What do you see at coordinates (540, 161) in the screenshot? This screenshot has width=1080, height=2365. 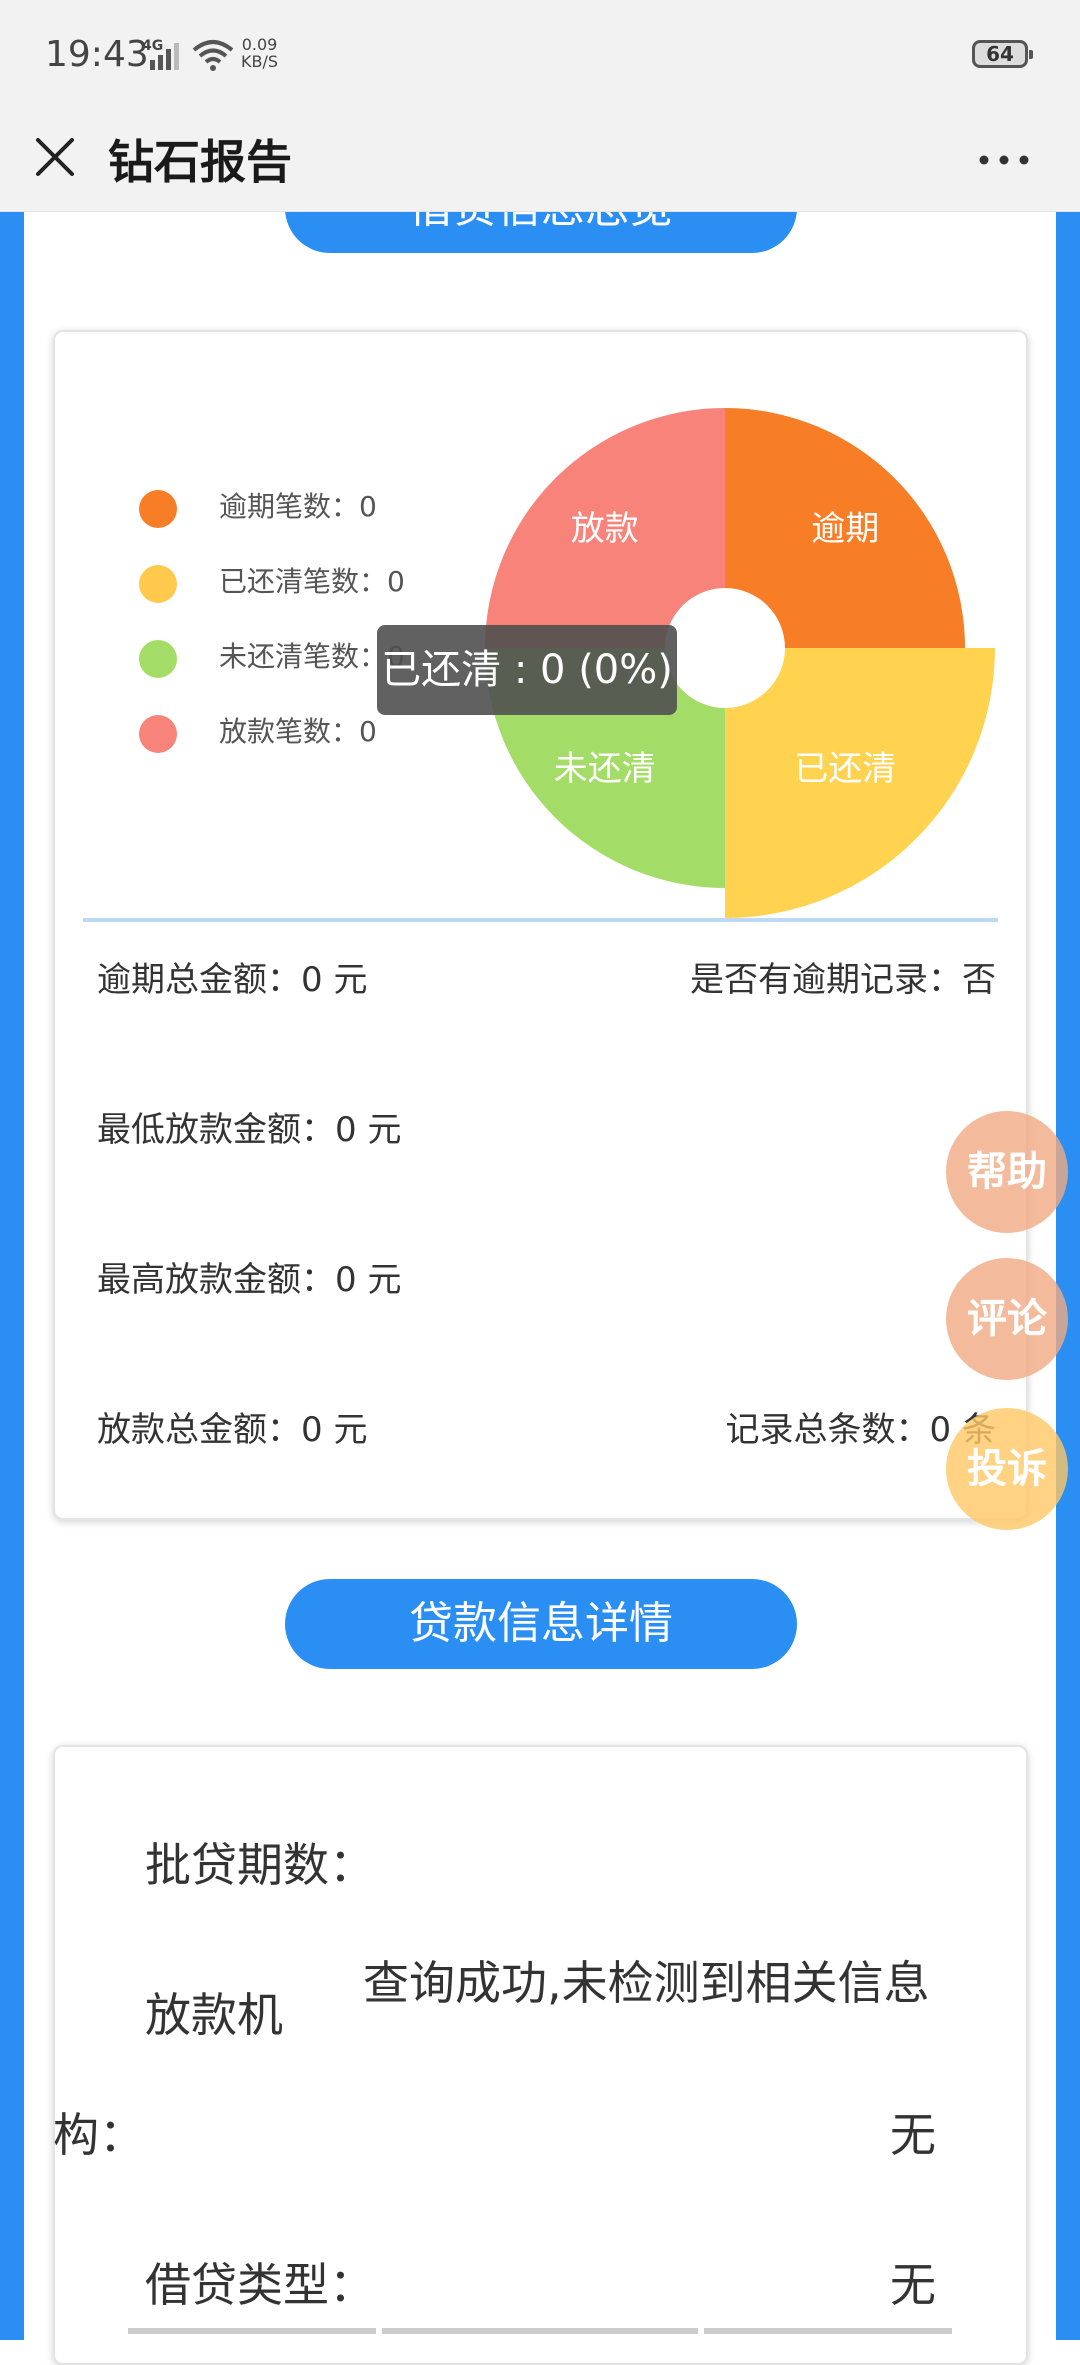 I see `nav-bar-cover: 钻石报告` at bounding box center [540, 161].